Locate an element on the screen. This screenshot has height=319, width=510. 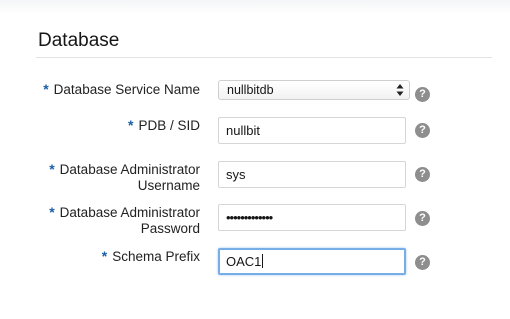
schema-prefix-value: OAC1 is located at coordinates (244, 261).